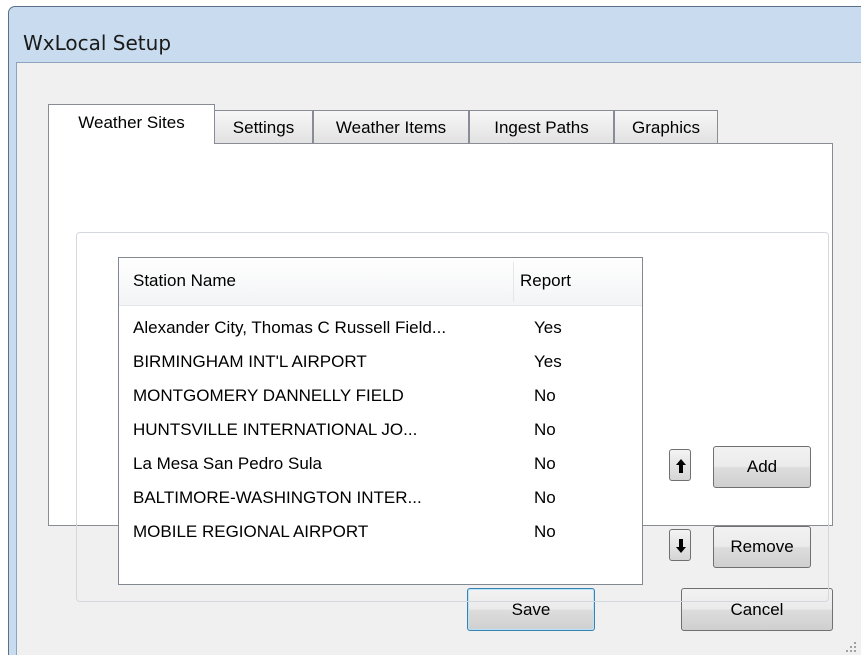 The image size is (861, 658). I want to click on station-row: La Mesa San Pedro Sula No, so click(380, 464).